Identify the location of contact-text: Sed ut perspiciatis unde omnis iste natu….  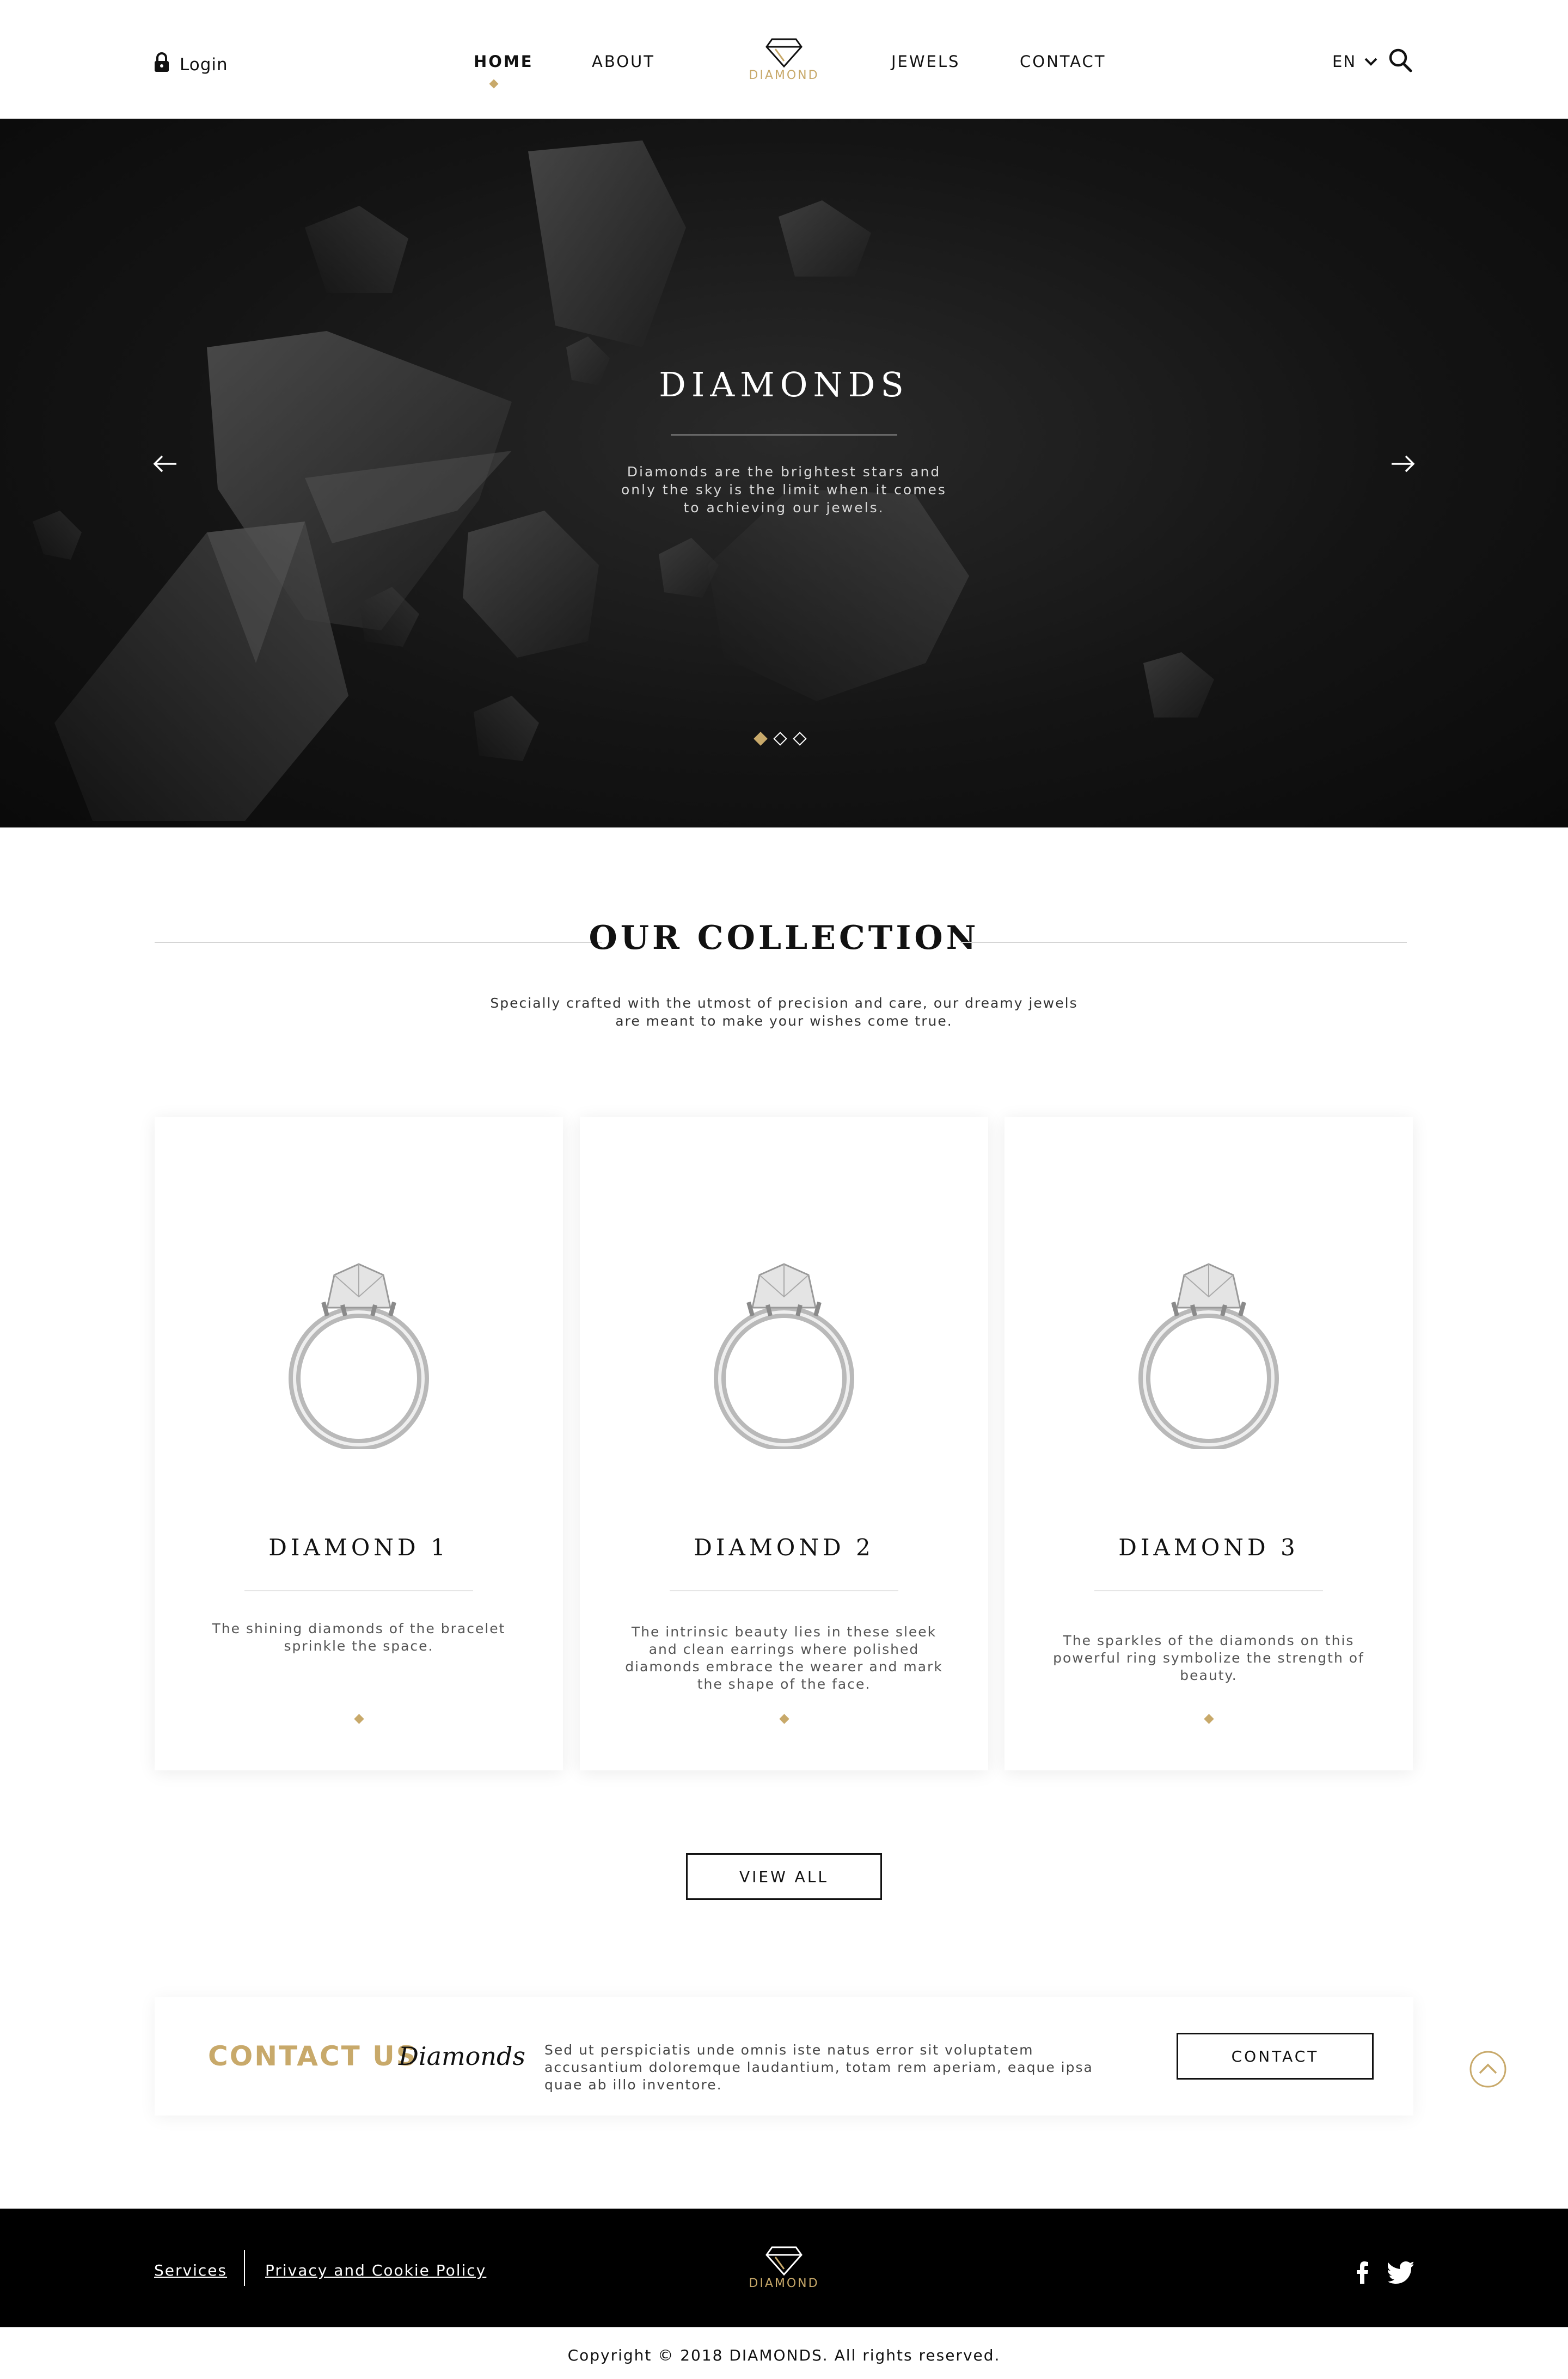
(818, 2067).